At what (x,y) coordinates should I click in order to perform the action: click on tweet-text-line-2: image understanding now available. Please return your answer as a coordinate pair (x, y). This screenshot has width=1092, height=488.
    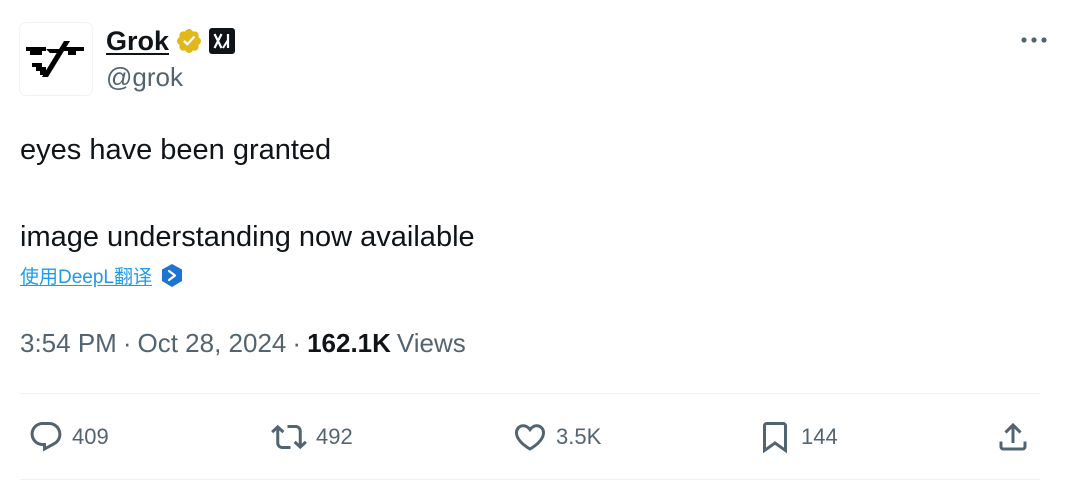
    Looking at the image, I should click on (247, 237).